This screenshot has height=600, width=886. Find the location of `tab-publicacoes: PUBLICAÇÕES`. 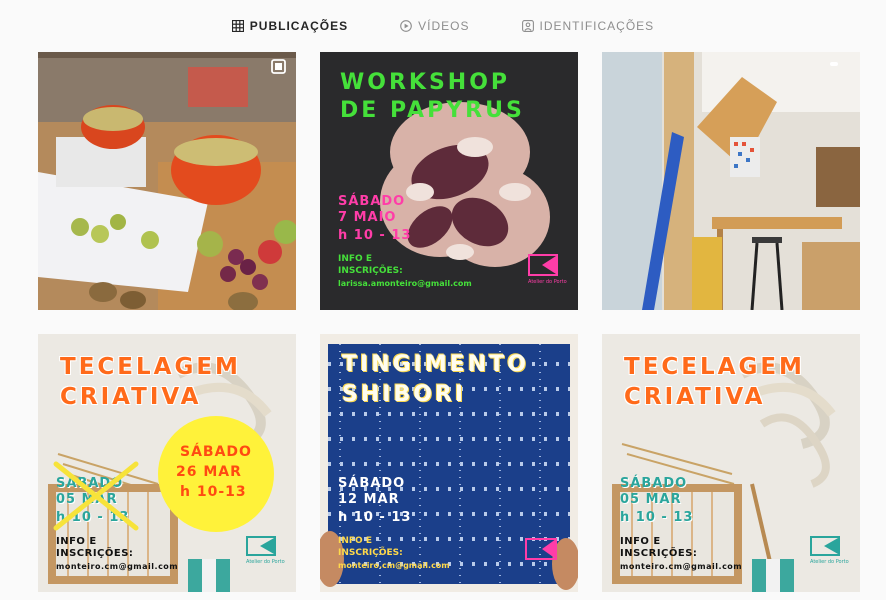

tab-publicacoes: PUBLICAÇÕES is located at coordinates (290, 26).